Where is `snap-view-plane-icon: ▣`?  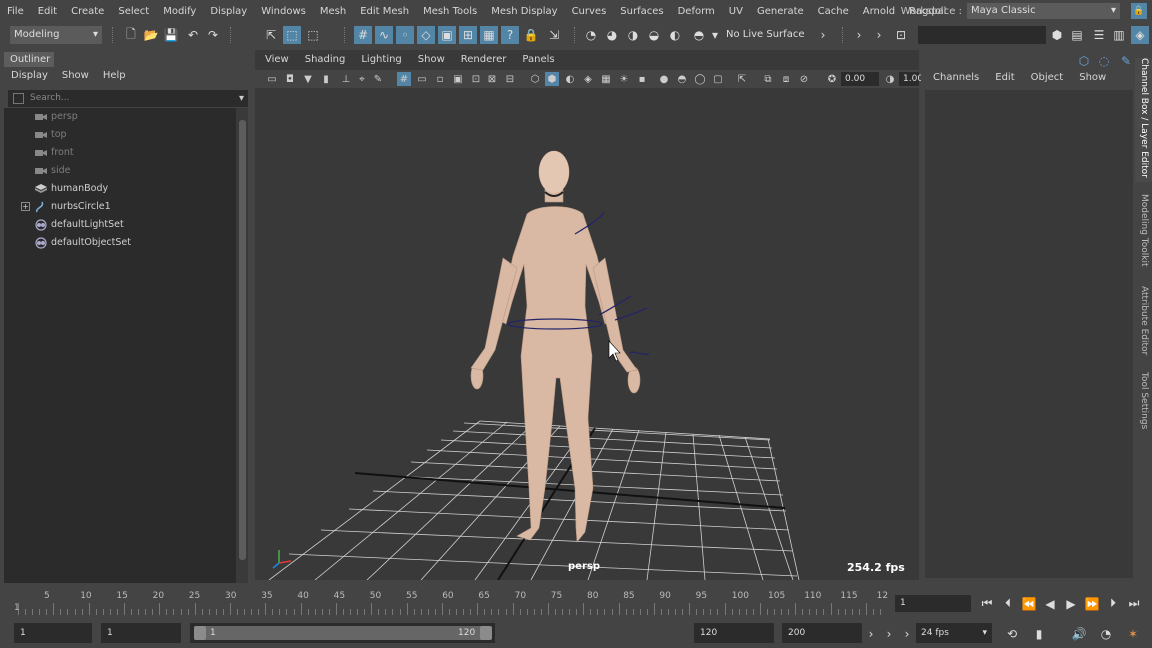
snap-view-plane-icon: ▣ is located at coordinates (447, 35).